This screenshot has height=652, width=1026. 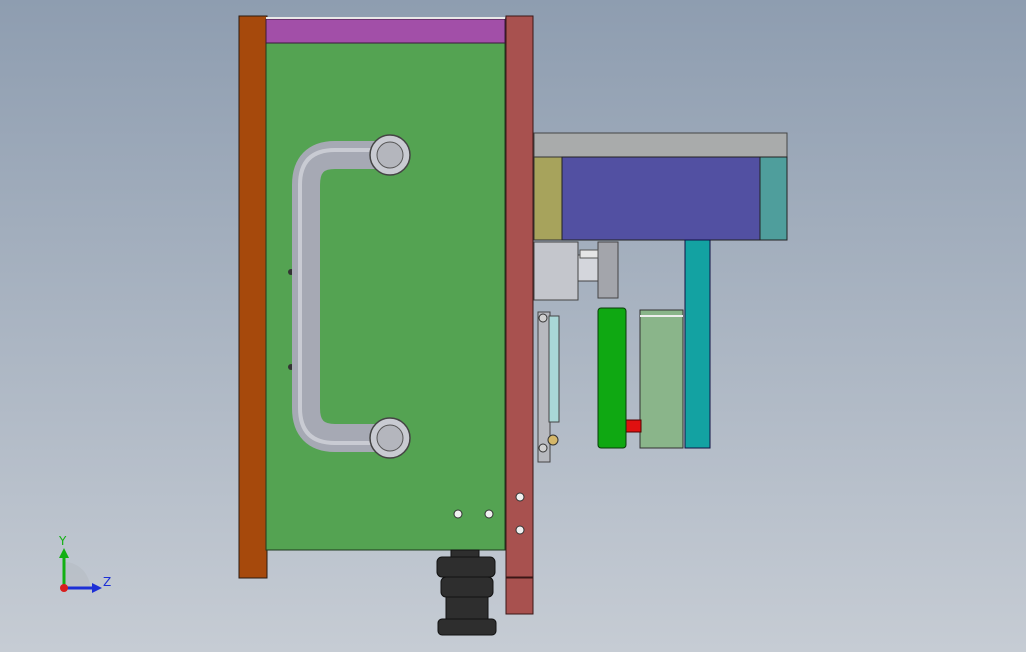 I want to click on bottom-nozzle-fitting, so click(x=466, y=592).